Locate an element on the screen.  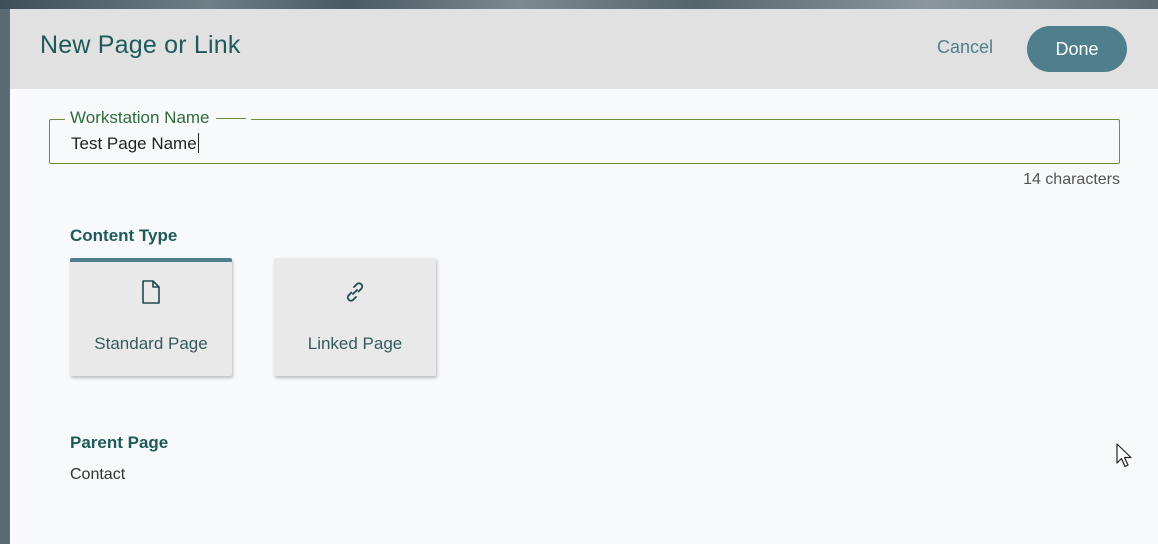
workstation-name-input: Test Page Name is located at coordinates (135, 143).